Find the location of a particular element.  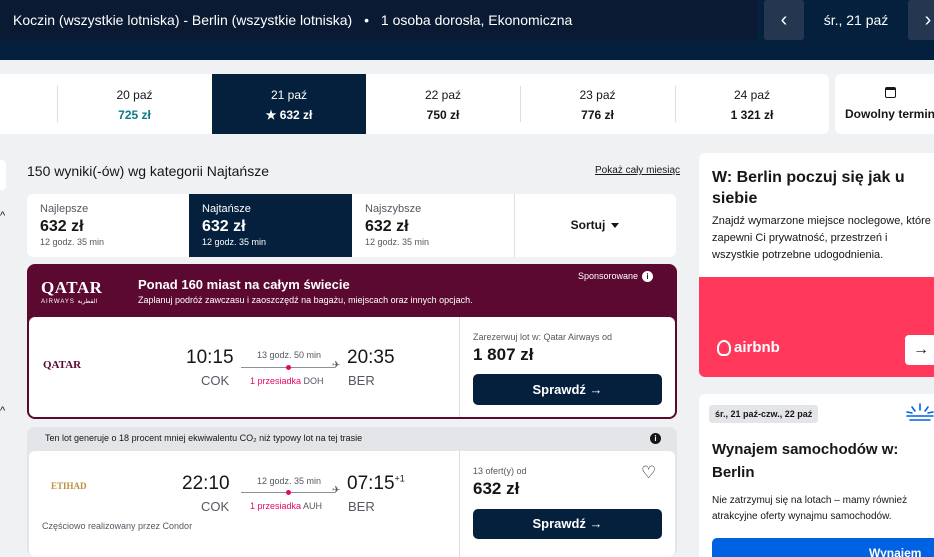

date-label: 22 paź is located at coordinates (443, 95).